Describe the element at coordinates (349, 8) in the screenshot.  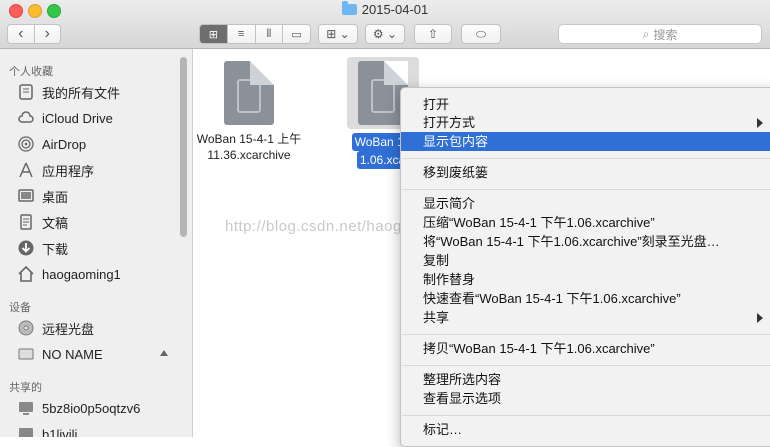
I see `folder-icon` at that location.